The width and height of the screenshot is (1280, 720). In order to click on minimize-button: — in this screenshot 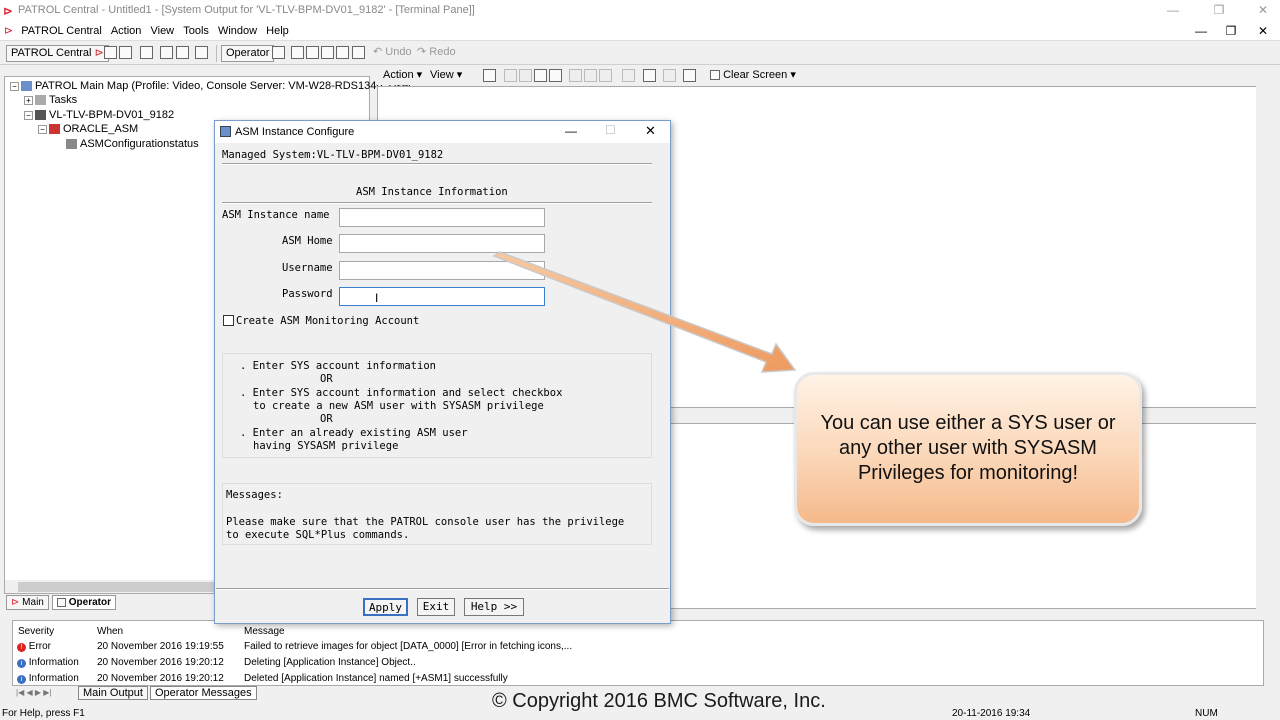, I will do `click(1173, 11)`.